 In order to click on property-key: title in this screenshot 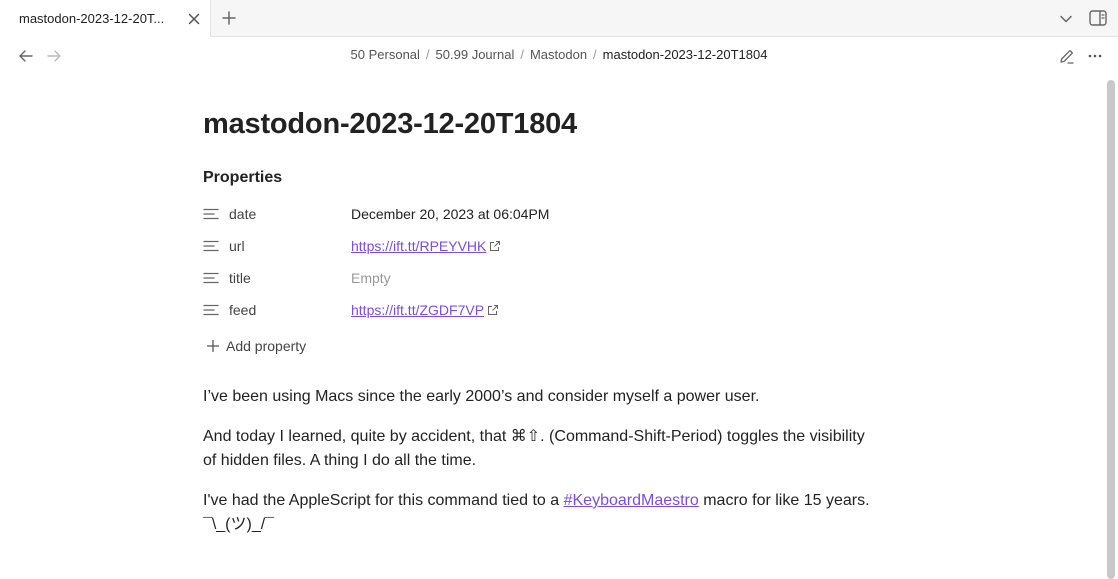, I will do `click(240, 278)`.